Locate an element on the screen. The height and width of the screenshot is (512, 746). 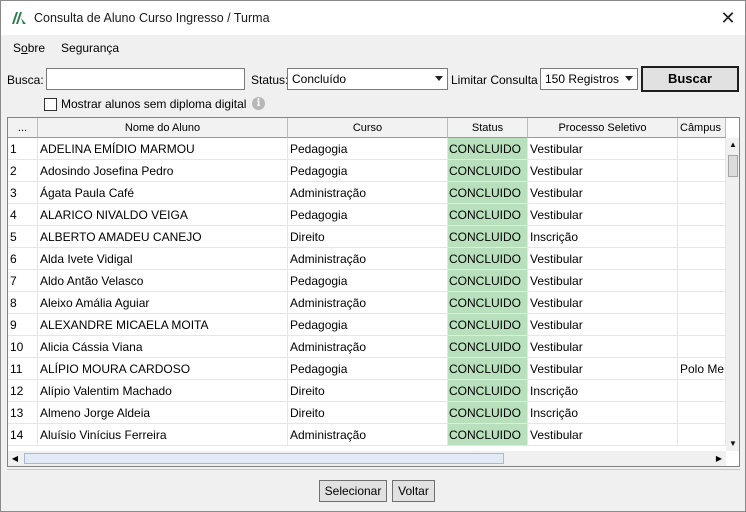
menu-sobre: Sobre is located at coordinates (29, 48).